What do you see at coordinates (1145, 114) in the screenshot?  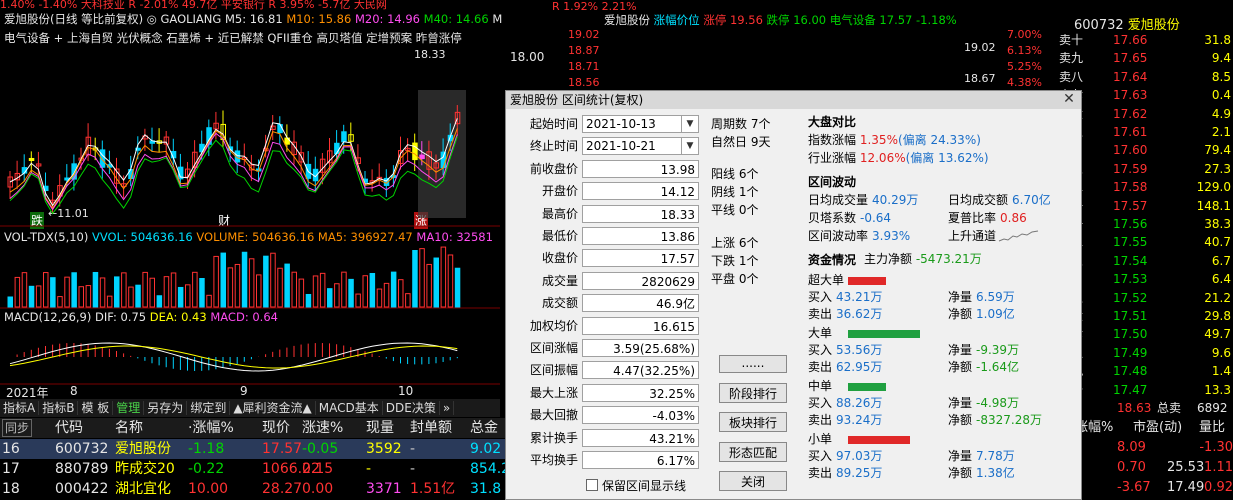 I see `depth-row: 卖六17.624.9` at bounding box center [1145, 114].